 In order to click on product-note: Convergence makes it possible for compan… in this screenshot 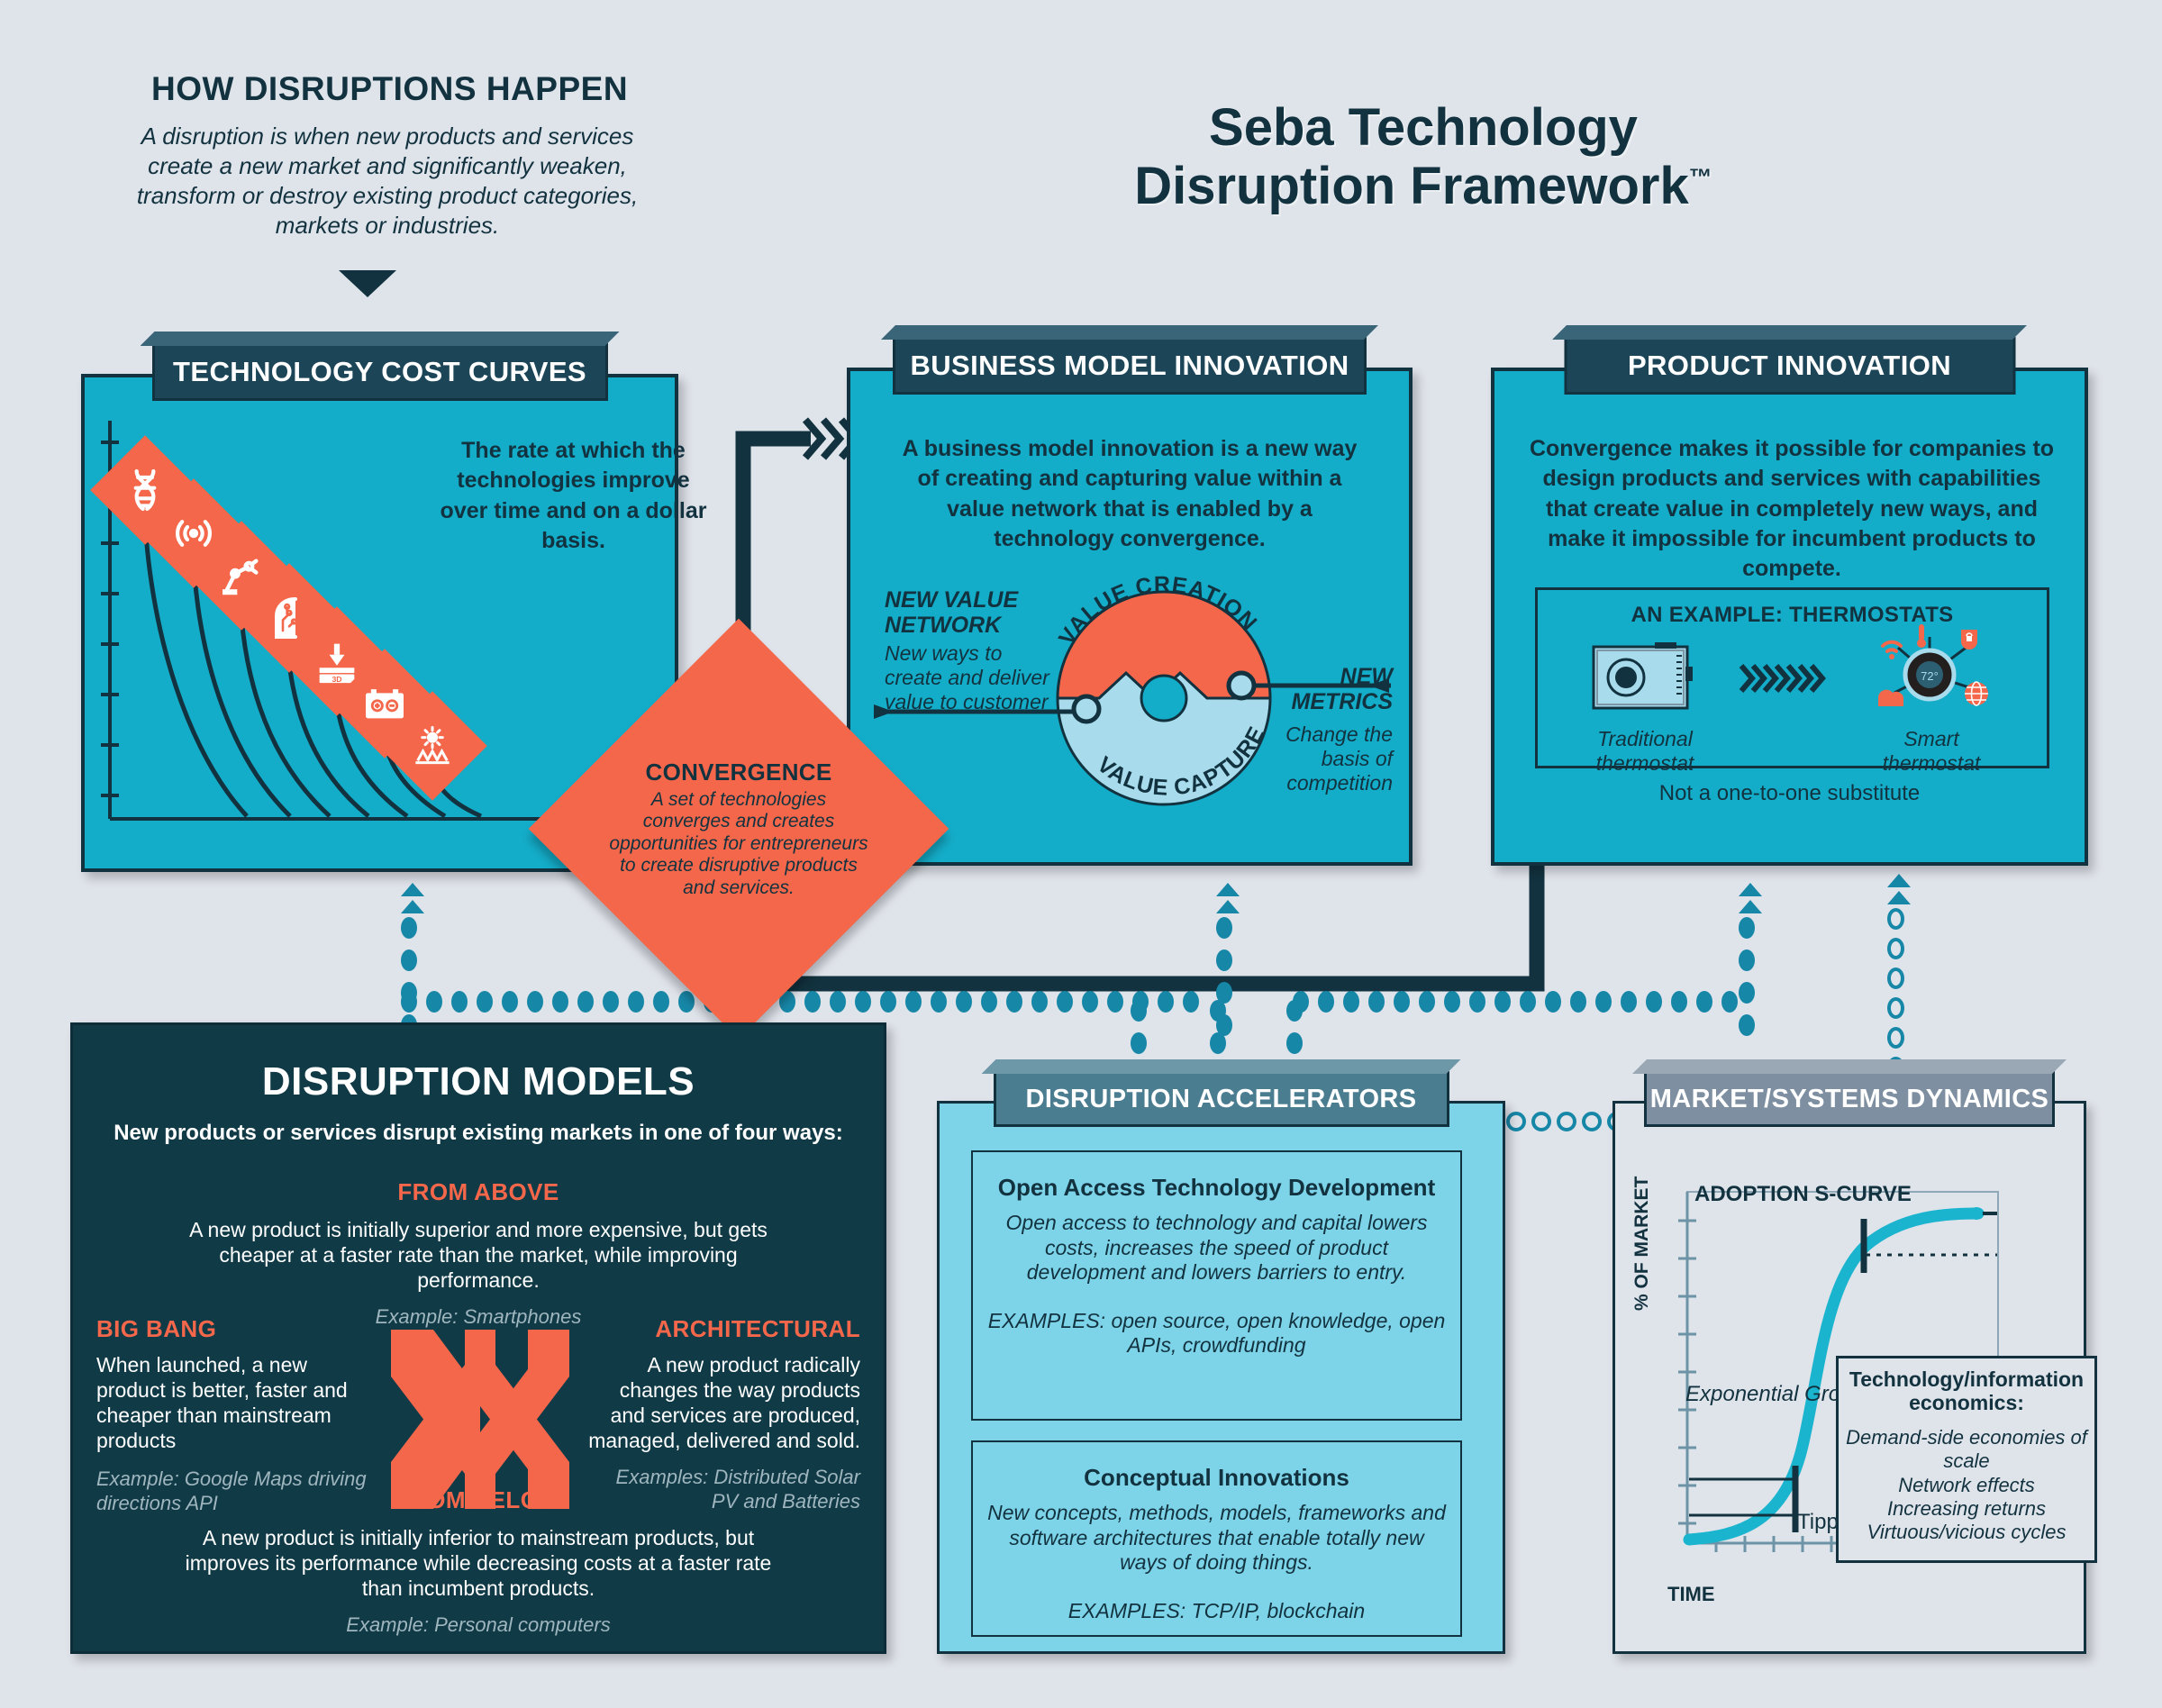, I will do `click(1792, 508)`.